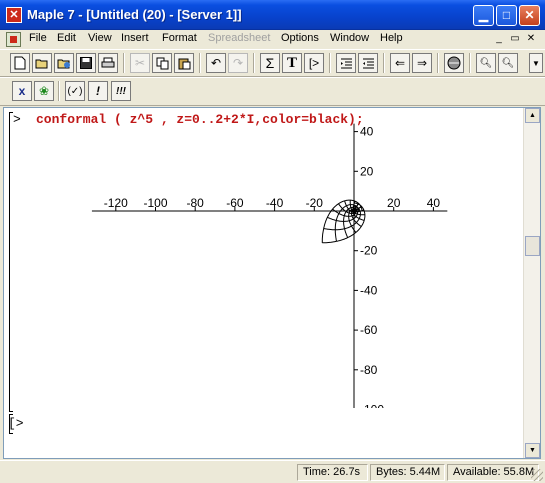 Image resolution: width=545 pixels, height=483 pixels. I want to click on outdent-icon, so click(368, 63).